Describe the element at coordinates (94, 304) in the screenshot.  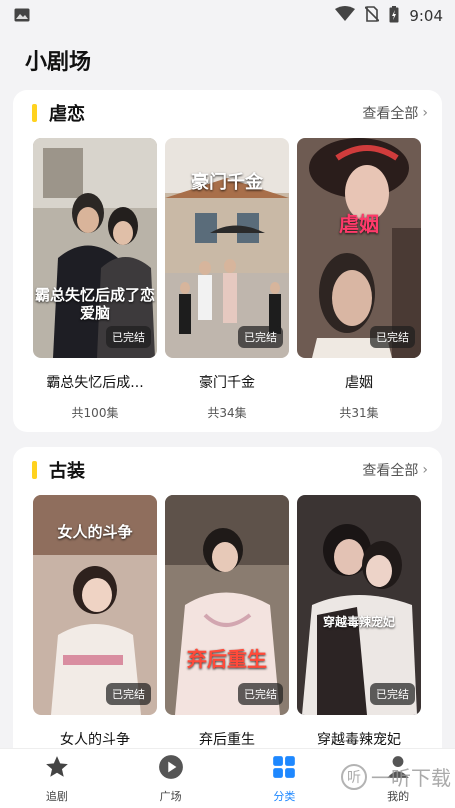
I see `poster-title-text: 霸总失忆后成了恋爱脑` at that location.